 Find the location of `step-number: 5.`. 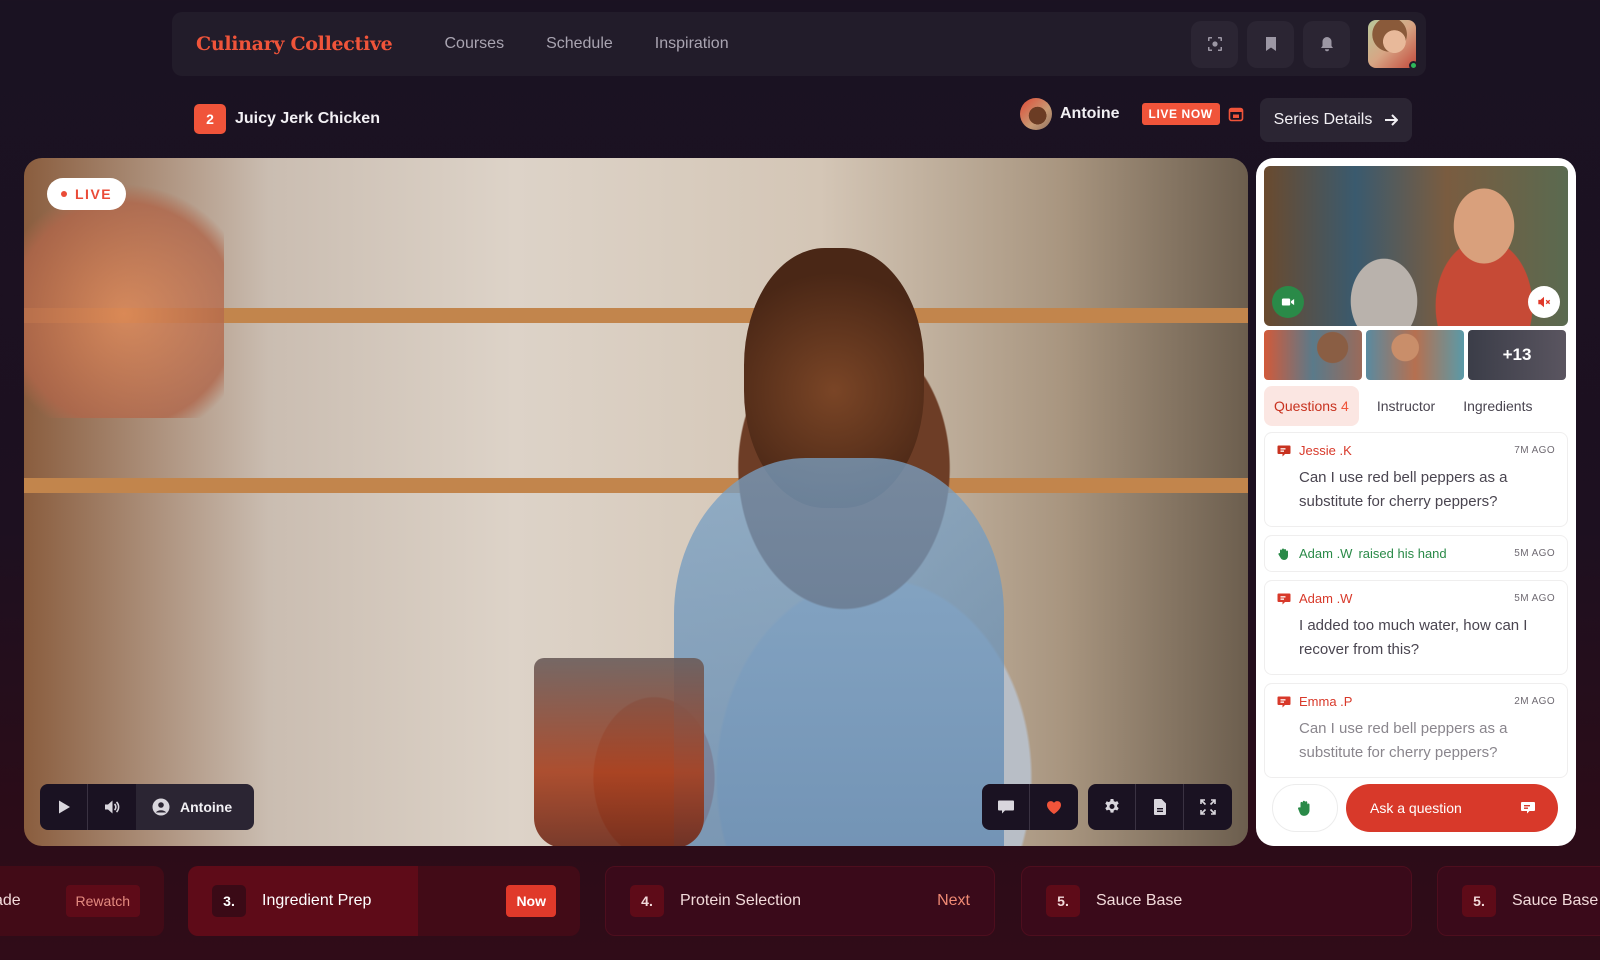

step-number: 5. is located at coordinates (1063, 901).